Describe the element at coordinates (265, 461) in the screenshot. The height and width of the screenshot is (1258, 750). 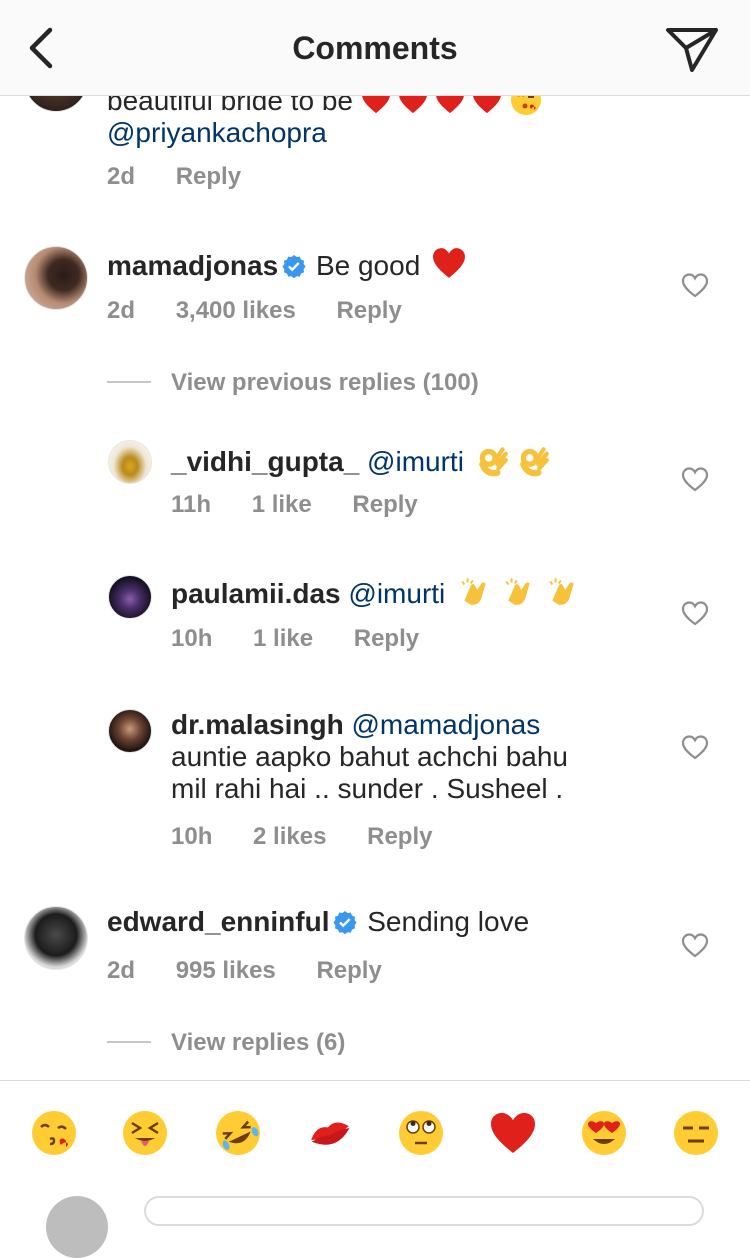
I see `reply-username: _vidhi_gupta_` at that location.